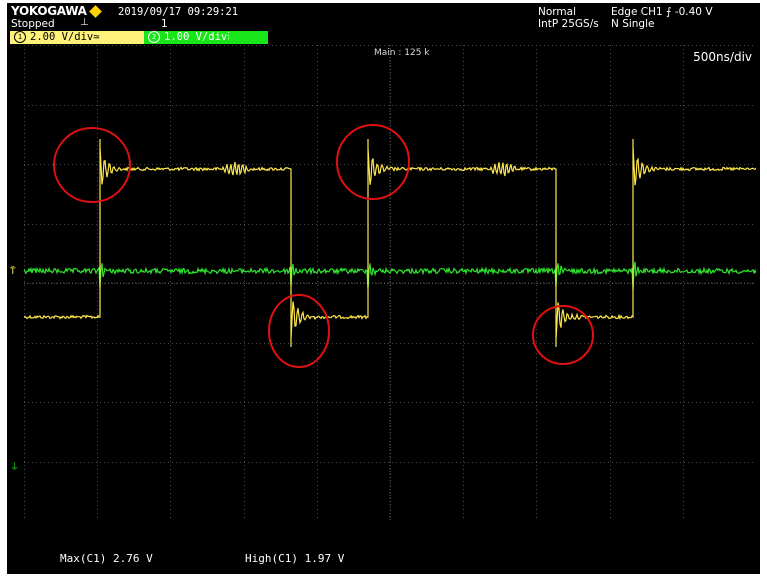 The height and width of the screenshot is (577, 767). What do you see at coordinates (662, 12) in the screenshot?
I see `trigger-settings: Edge CH1 ⨍ -0.40 V` at bounding box center [662, 12].